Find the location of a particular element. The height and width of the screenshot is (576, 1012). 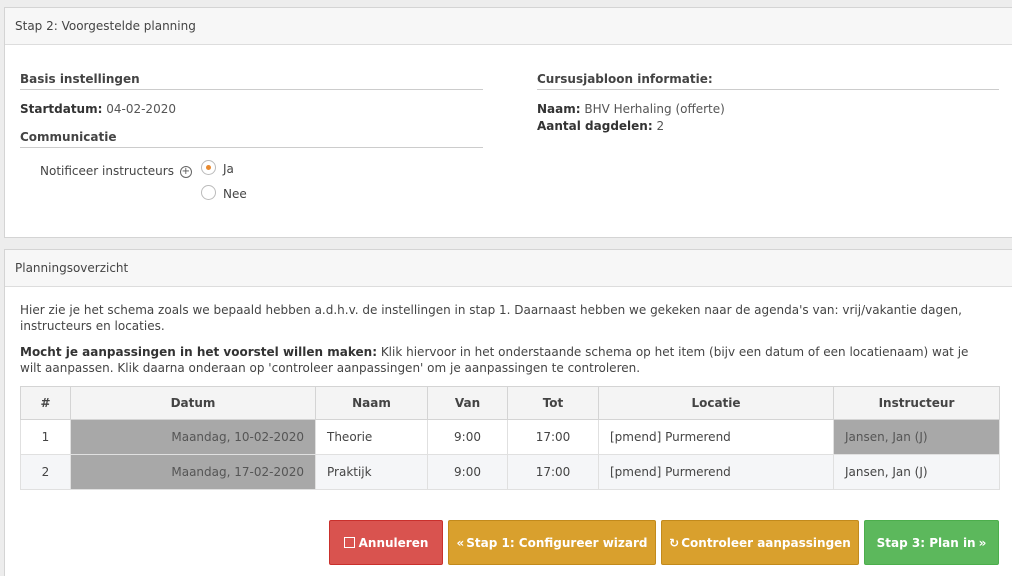

communicatie-divider is located at coordinates (251, 147).